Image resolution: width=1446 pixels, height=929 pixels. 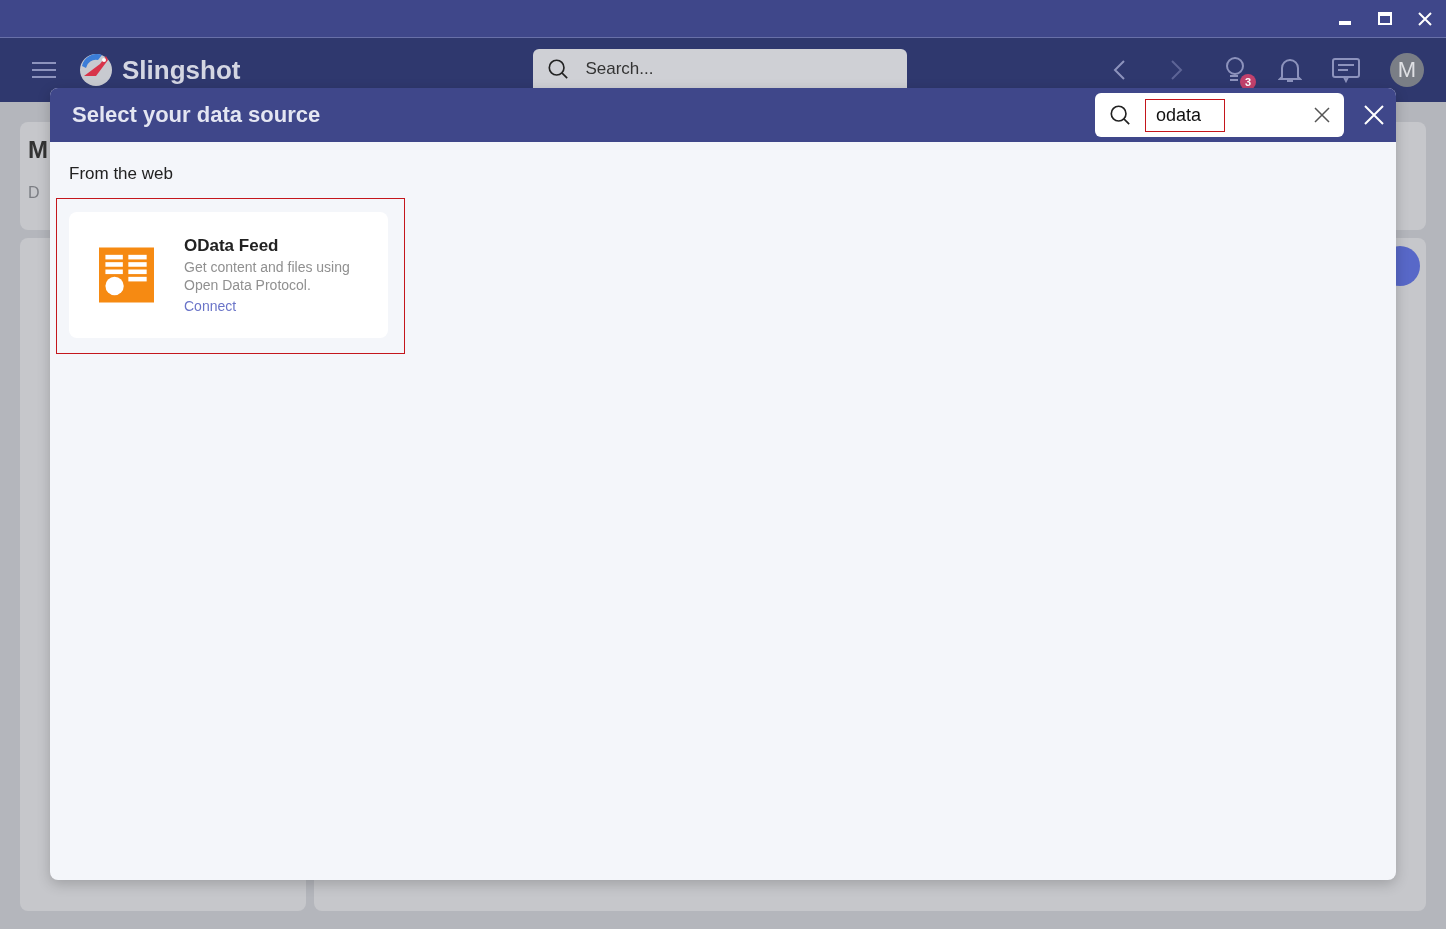 What do you see at coordinates (126, 275) in the screenshot?
I see `document-icon` at bounding box center [126, 275].